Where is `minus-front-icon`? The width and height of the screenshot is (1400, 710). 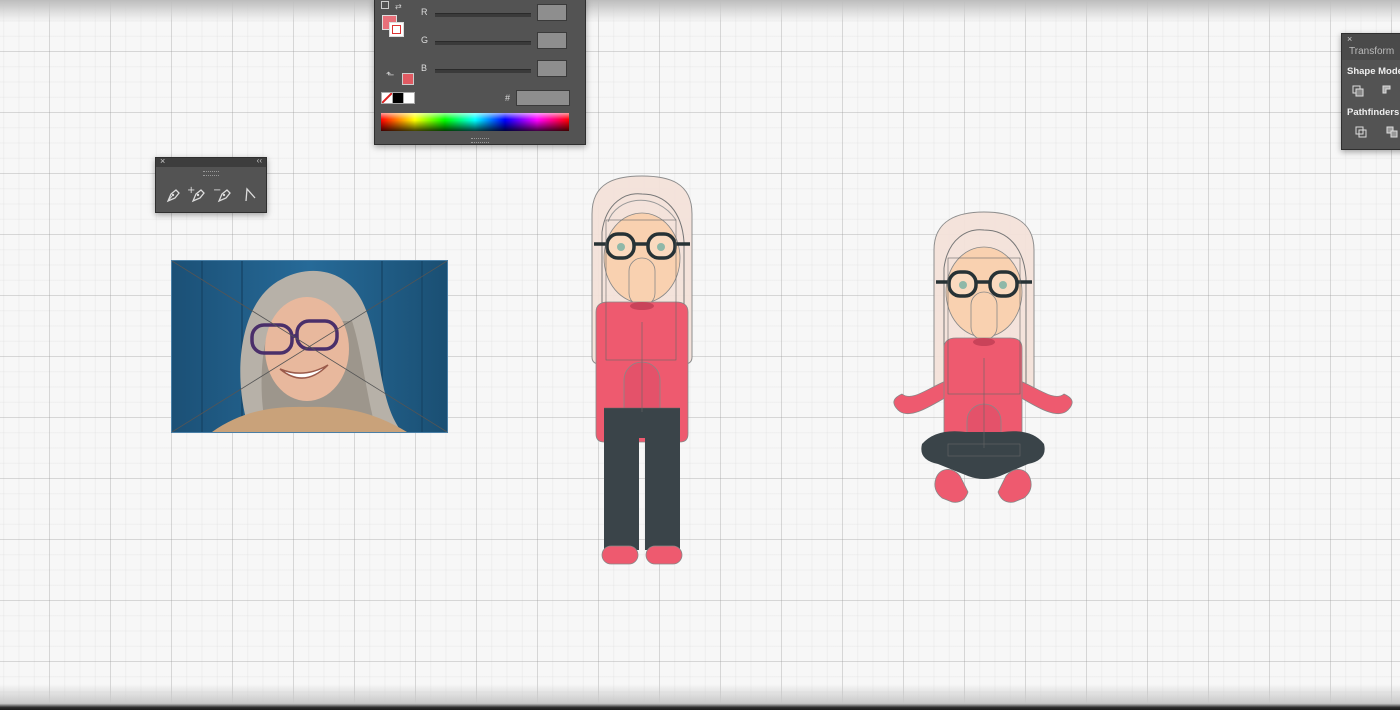
minus-front-icon is located at coordinates (1388, 91).